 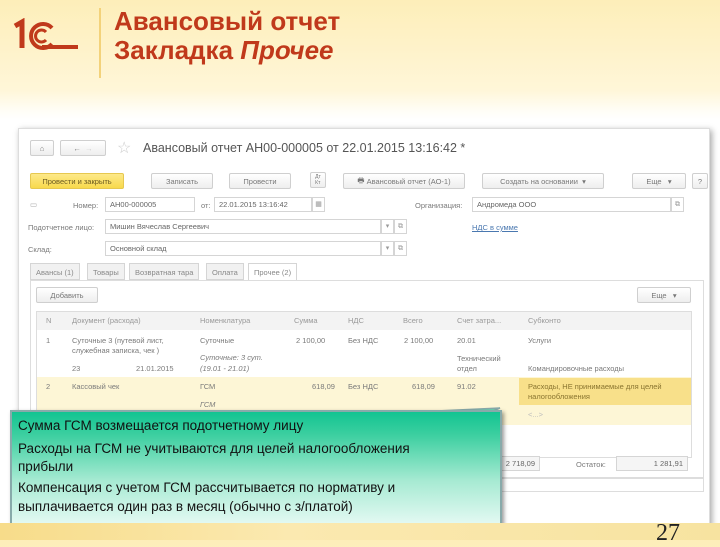 What do you see at coordinates (243, 248) in the screenshot?
I see `warehouse-field: Основной склад` at bounding box center [243, 248].